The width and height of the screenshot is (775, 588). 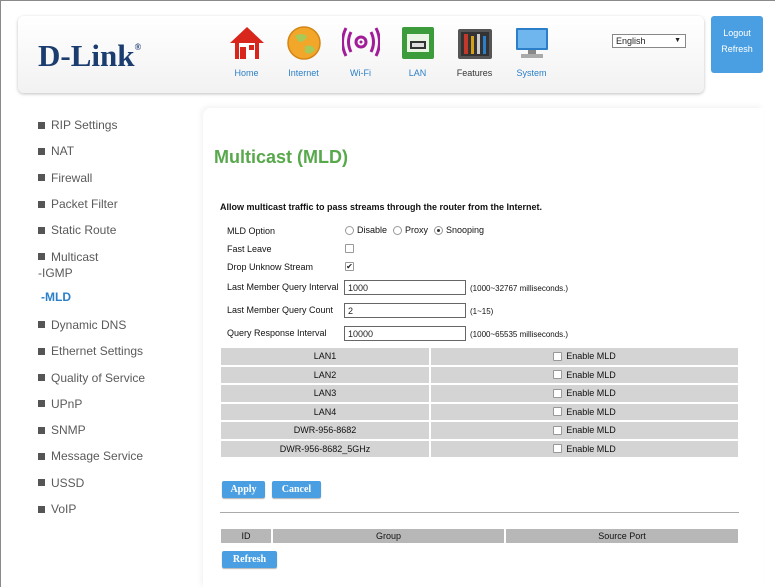 I want to click on wifi-icon, so click(x=361, y=42).